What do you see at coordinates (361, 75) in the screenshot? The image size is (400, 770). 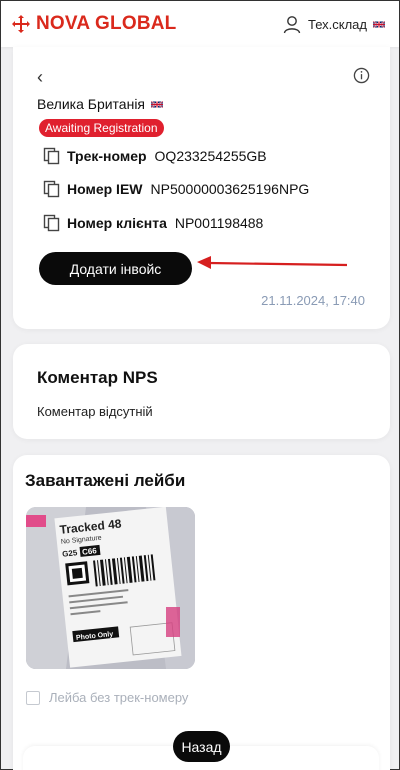 I see `info-icon` at bounding box center [361, 75].